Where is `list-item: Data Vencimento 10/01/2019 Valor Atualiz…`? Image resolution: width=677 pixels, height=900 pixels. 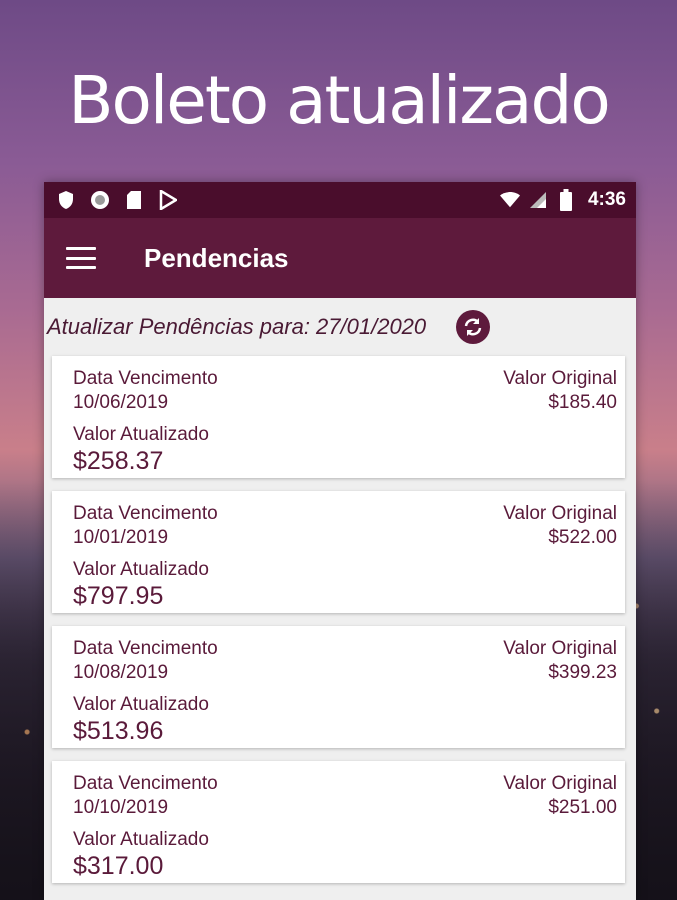 list-item: Data Vencimento 10/01/2019 Valor Atualiz… is located at coordinates (338, 552).